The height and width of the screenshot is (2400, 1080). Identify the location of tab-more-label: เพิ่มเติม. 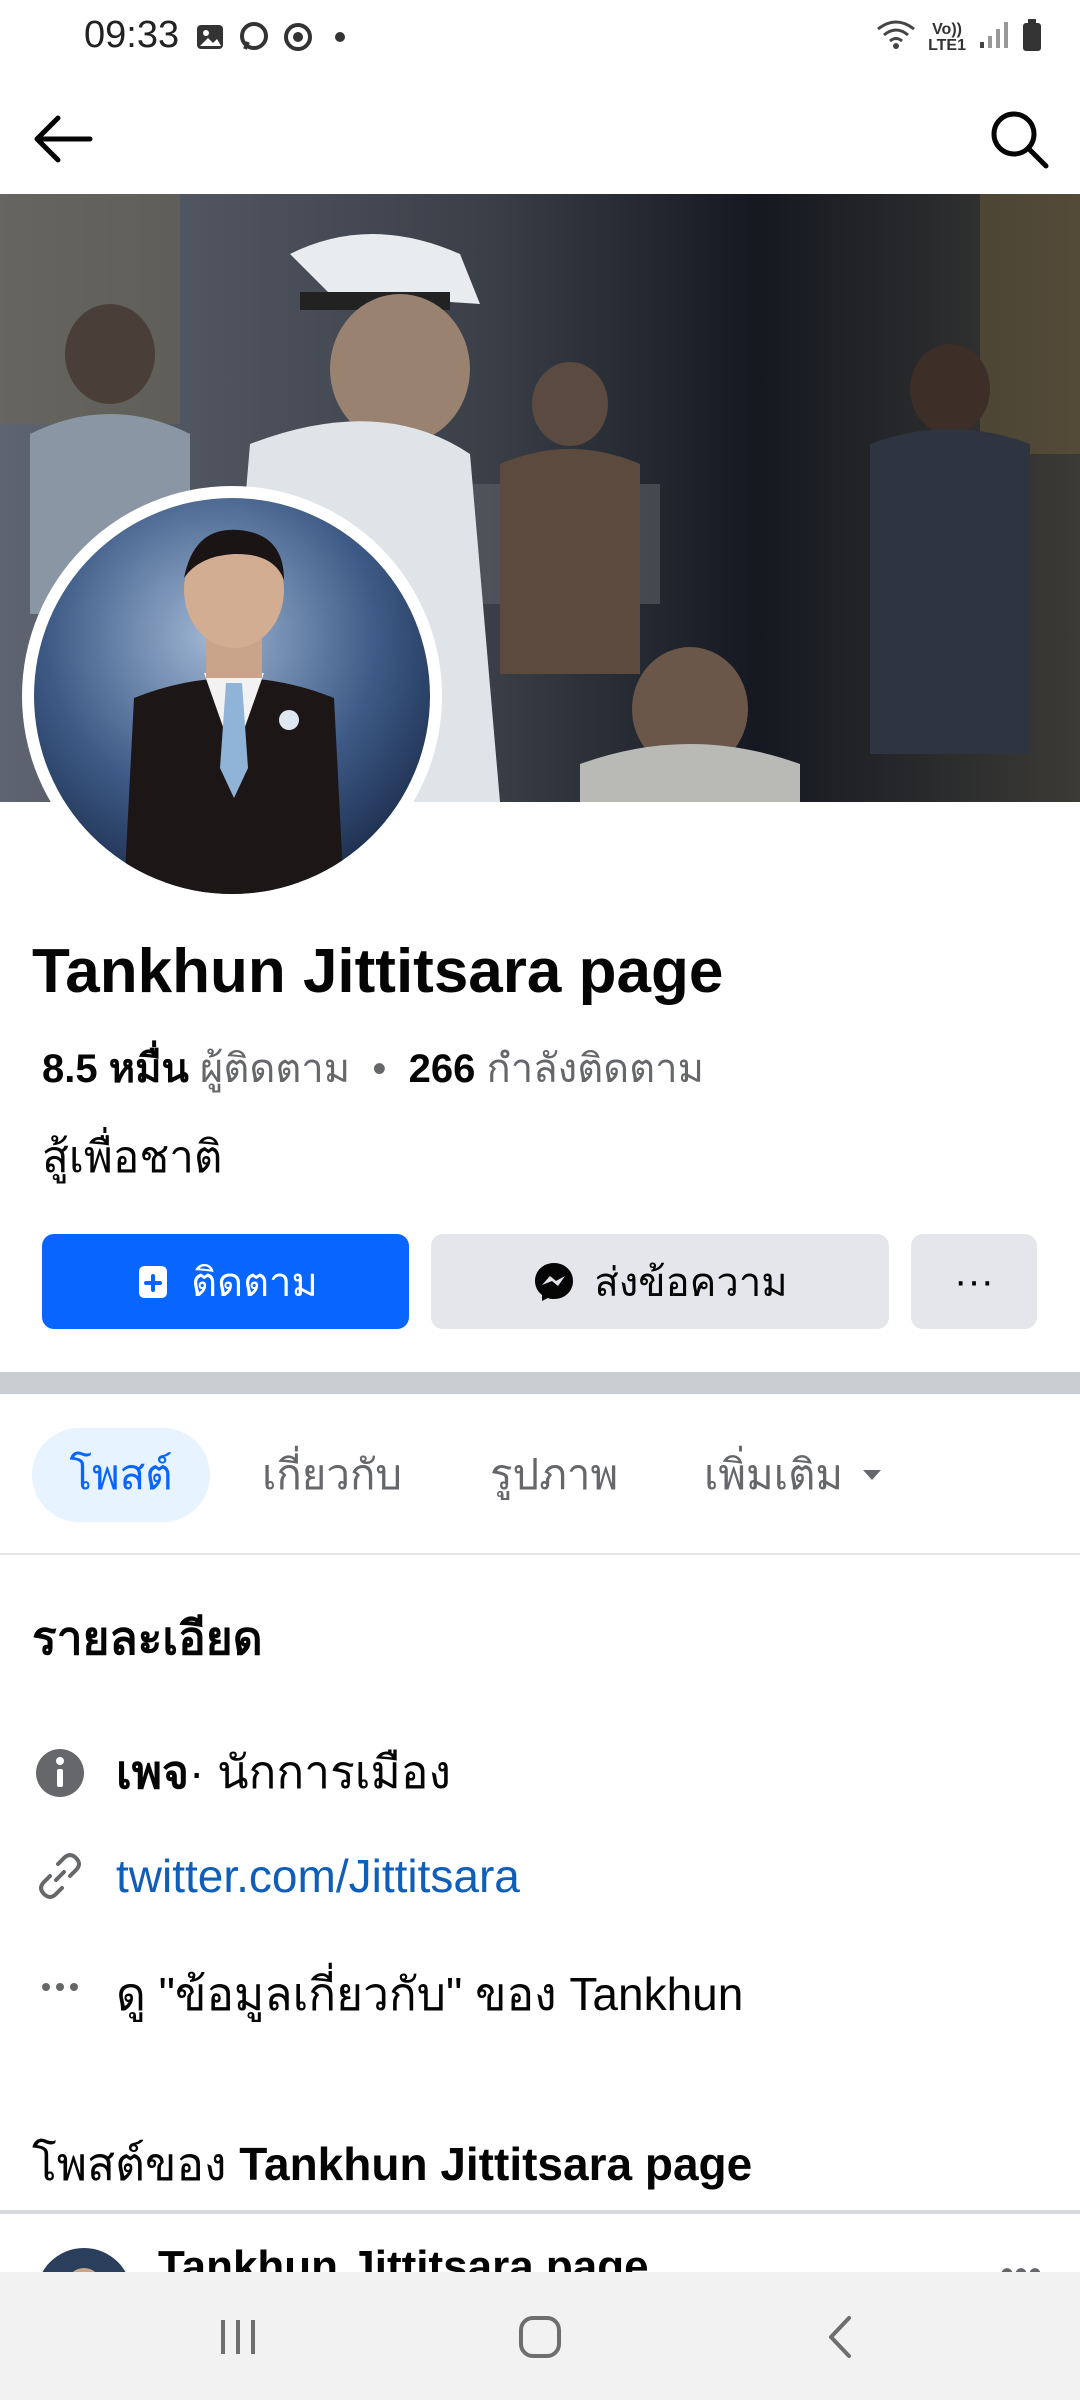
(774, 1474).